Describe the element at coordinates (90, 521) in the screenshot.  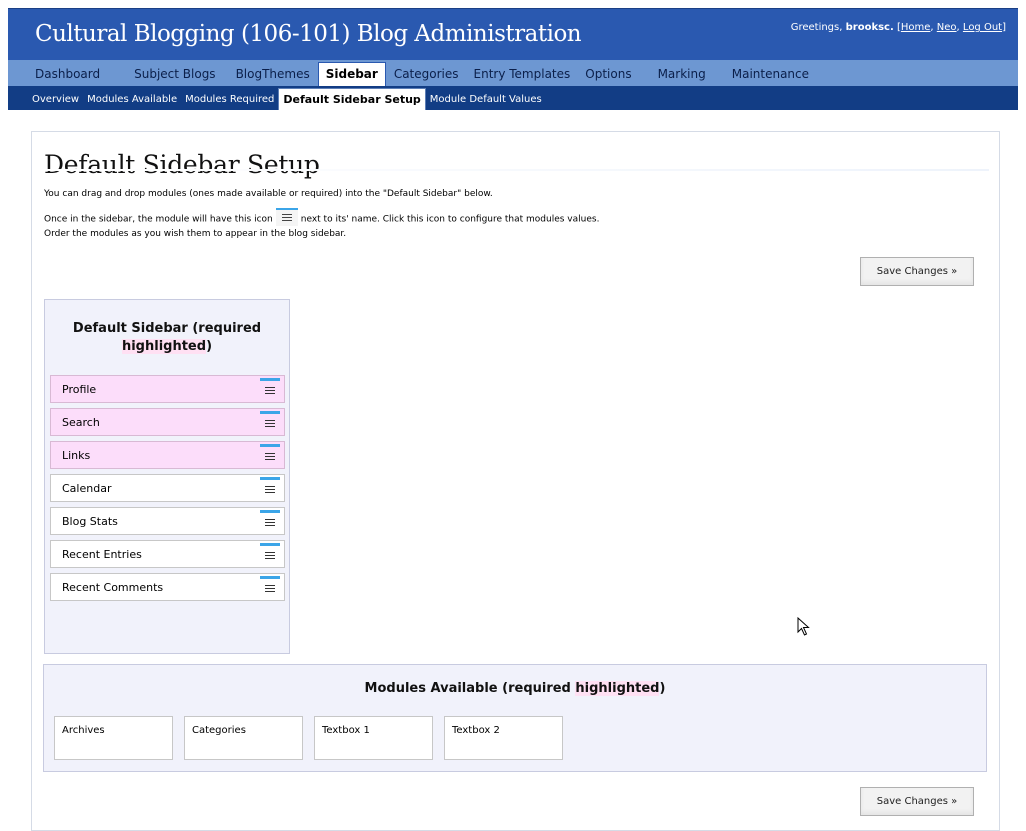
I see `module-label: Blog Stats` at that location.